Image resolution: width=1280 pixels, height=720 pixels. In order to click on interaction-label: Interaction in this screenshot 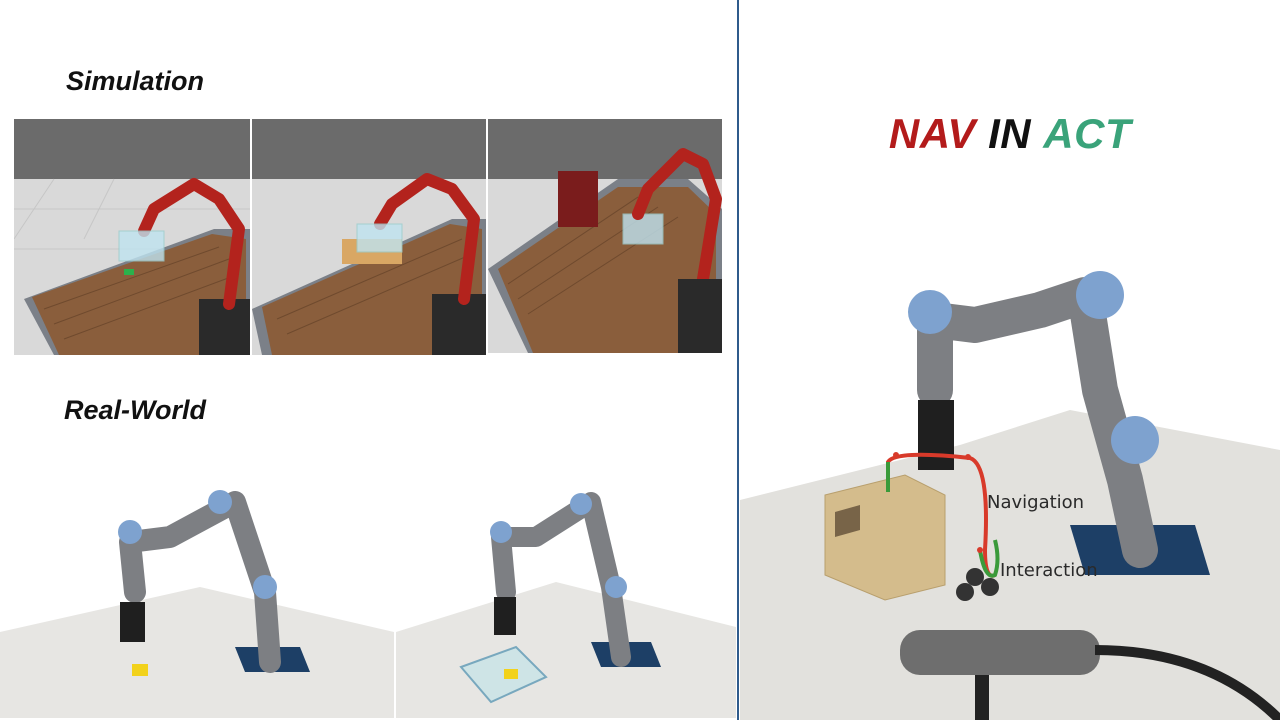, I will do `click(1049, 570)`.